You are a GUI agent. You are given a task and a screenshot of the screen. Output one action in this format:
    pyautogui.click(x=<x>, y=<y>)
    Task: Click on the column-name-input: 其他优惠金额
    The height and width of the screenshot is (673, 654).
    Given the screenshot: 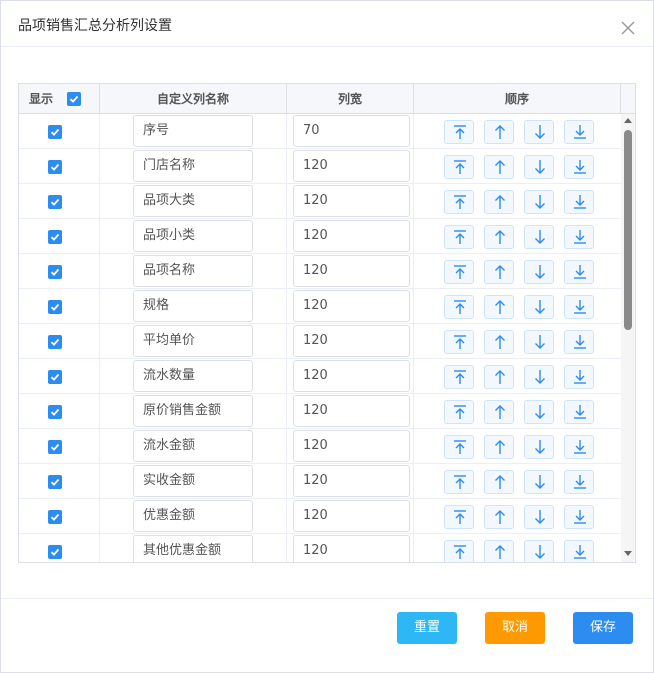 What is the action you would take?
    pyautogui.click(x=193, y=548)
    